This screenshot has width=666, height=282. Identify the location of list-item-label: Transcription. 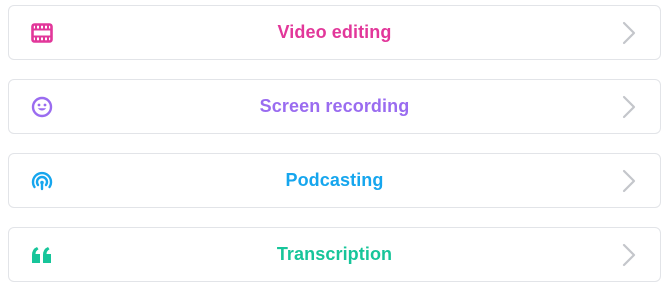
(334, 254).